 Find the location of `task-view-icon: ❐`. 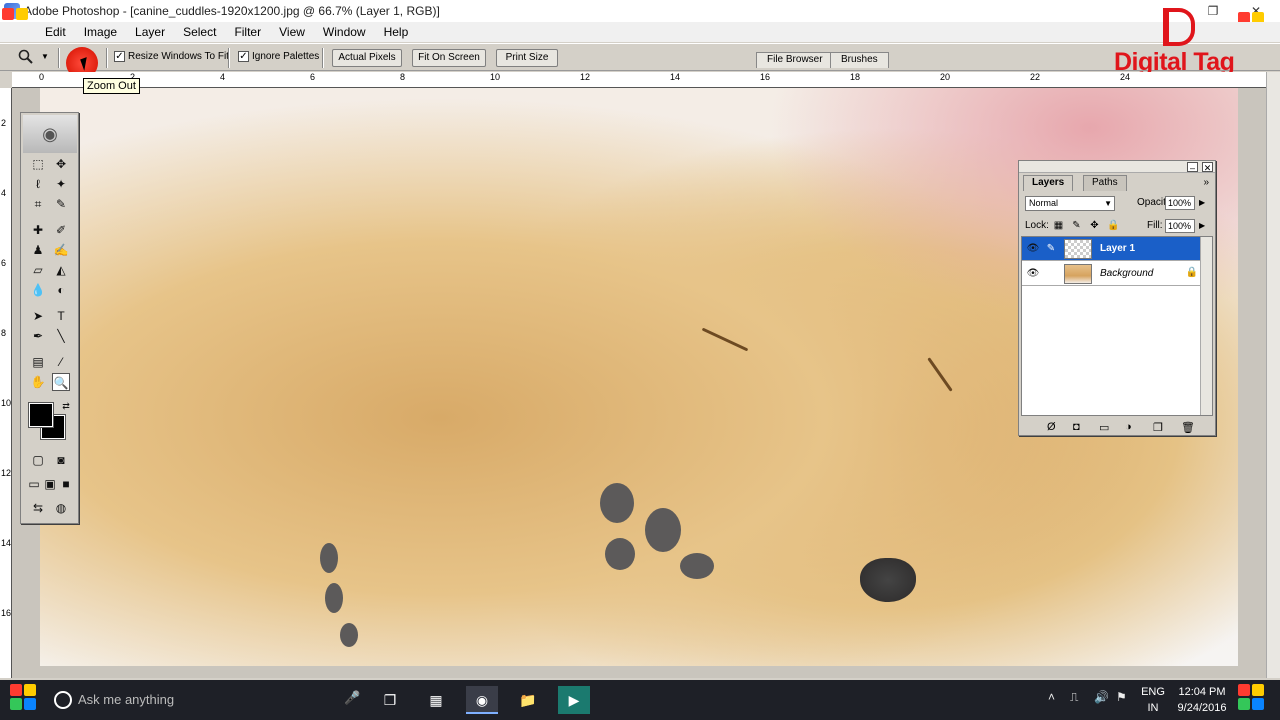

task-view-icon: ❐ is located at coordinates (390, 700).